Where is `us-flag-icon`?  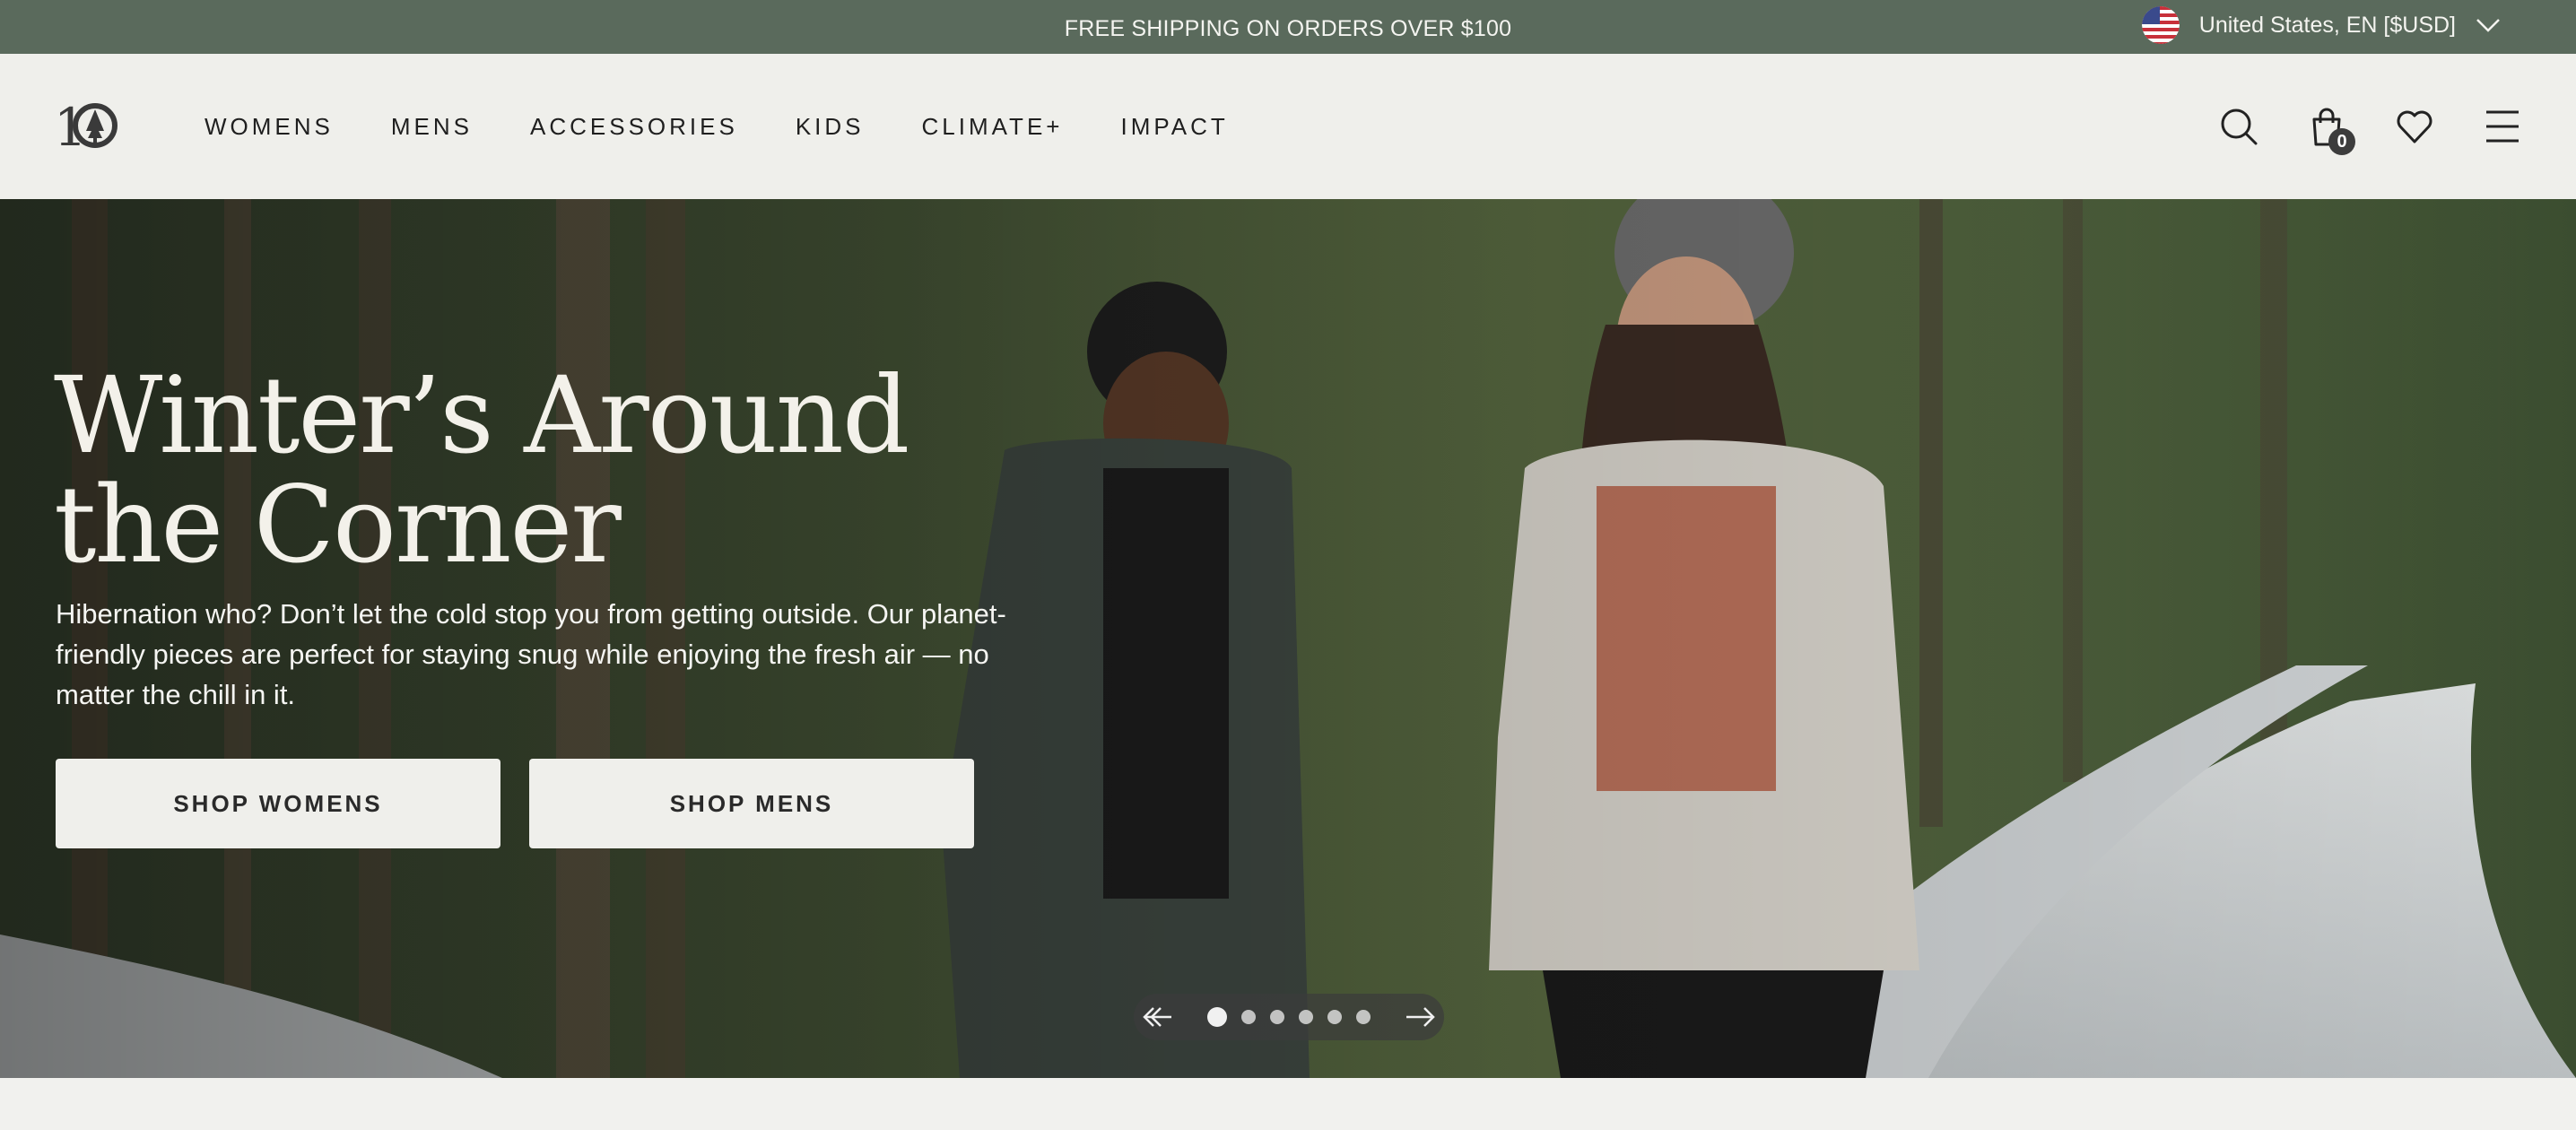
us-flag-icon is located at coordinates (2160, 25).